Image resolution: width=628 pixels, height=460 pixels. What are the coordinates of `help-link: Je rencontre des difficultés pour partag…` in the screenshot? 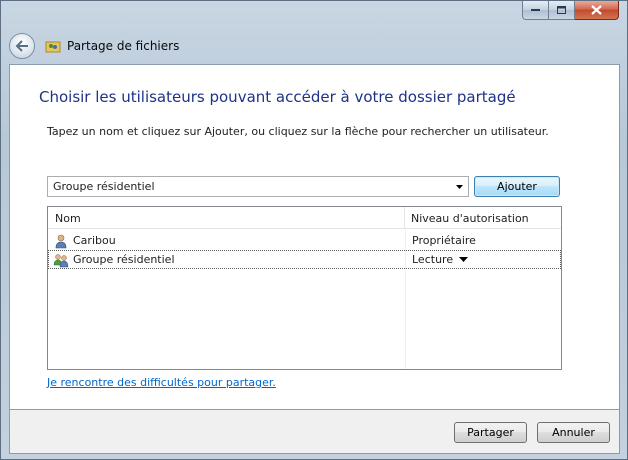 It's located at (161, 382).